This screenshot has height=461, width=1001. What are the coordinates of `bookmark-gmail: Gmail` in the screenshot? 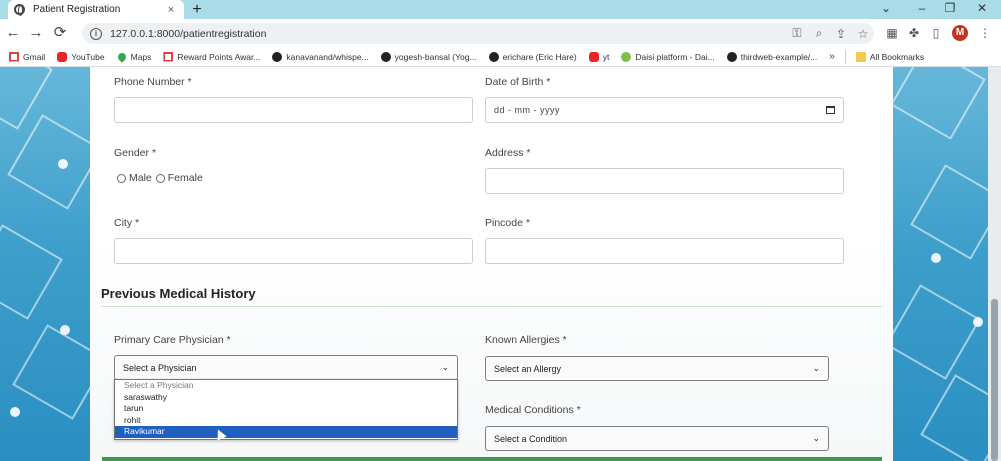 It's located at (27, 56).